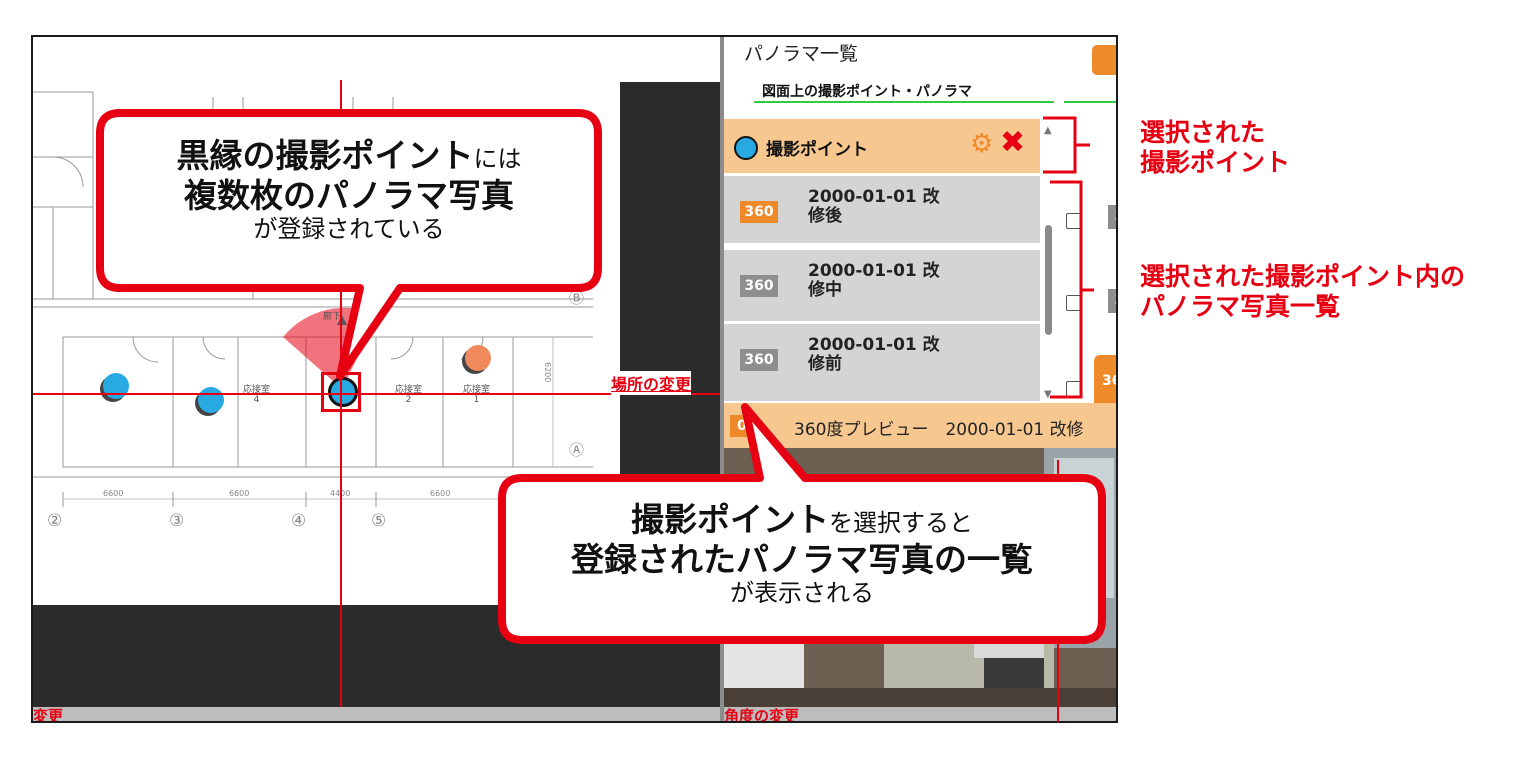  What do you see at coordinates (802, 593) in the screenshot?
I see `callout-bottom-line3: が表示される` at bounding box center [802, 593].